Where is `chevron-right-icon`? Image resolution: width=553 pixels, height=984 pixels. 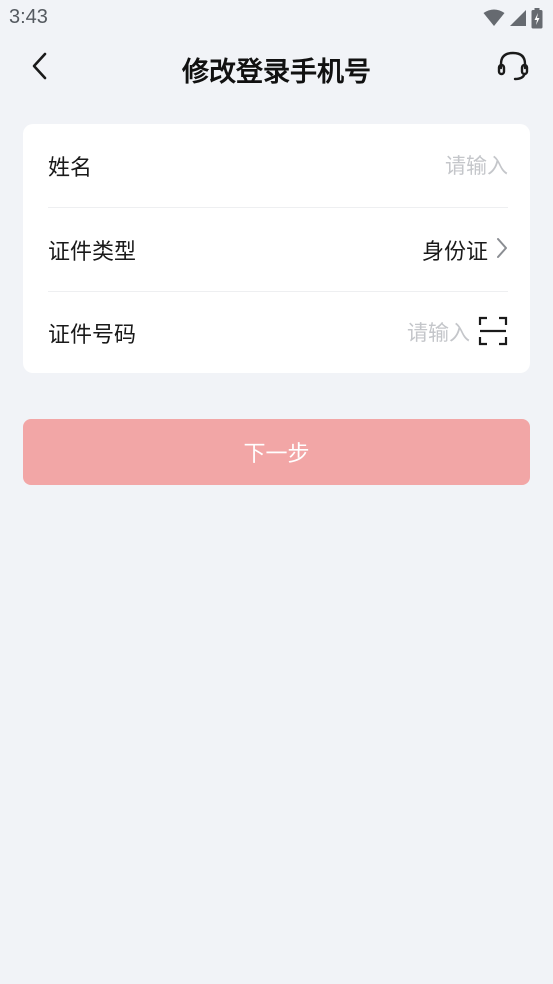
chevron-right-icon is located at coordinates (502, 250).